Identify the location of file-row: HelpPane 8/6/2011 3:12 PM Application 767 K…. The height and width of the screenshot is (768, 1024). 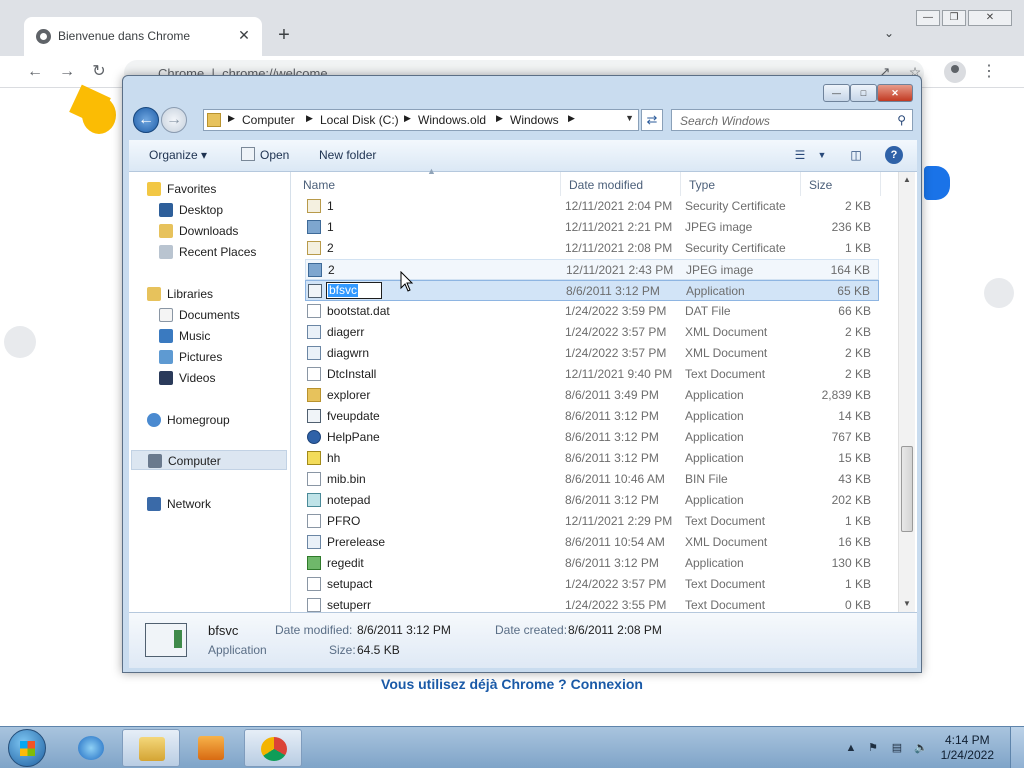
(592, 437).